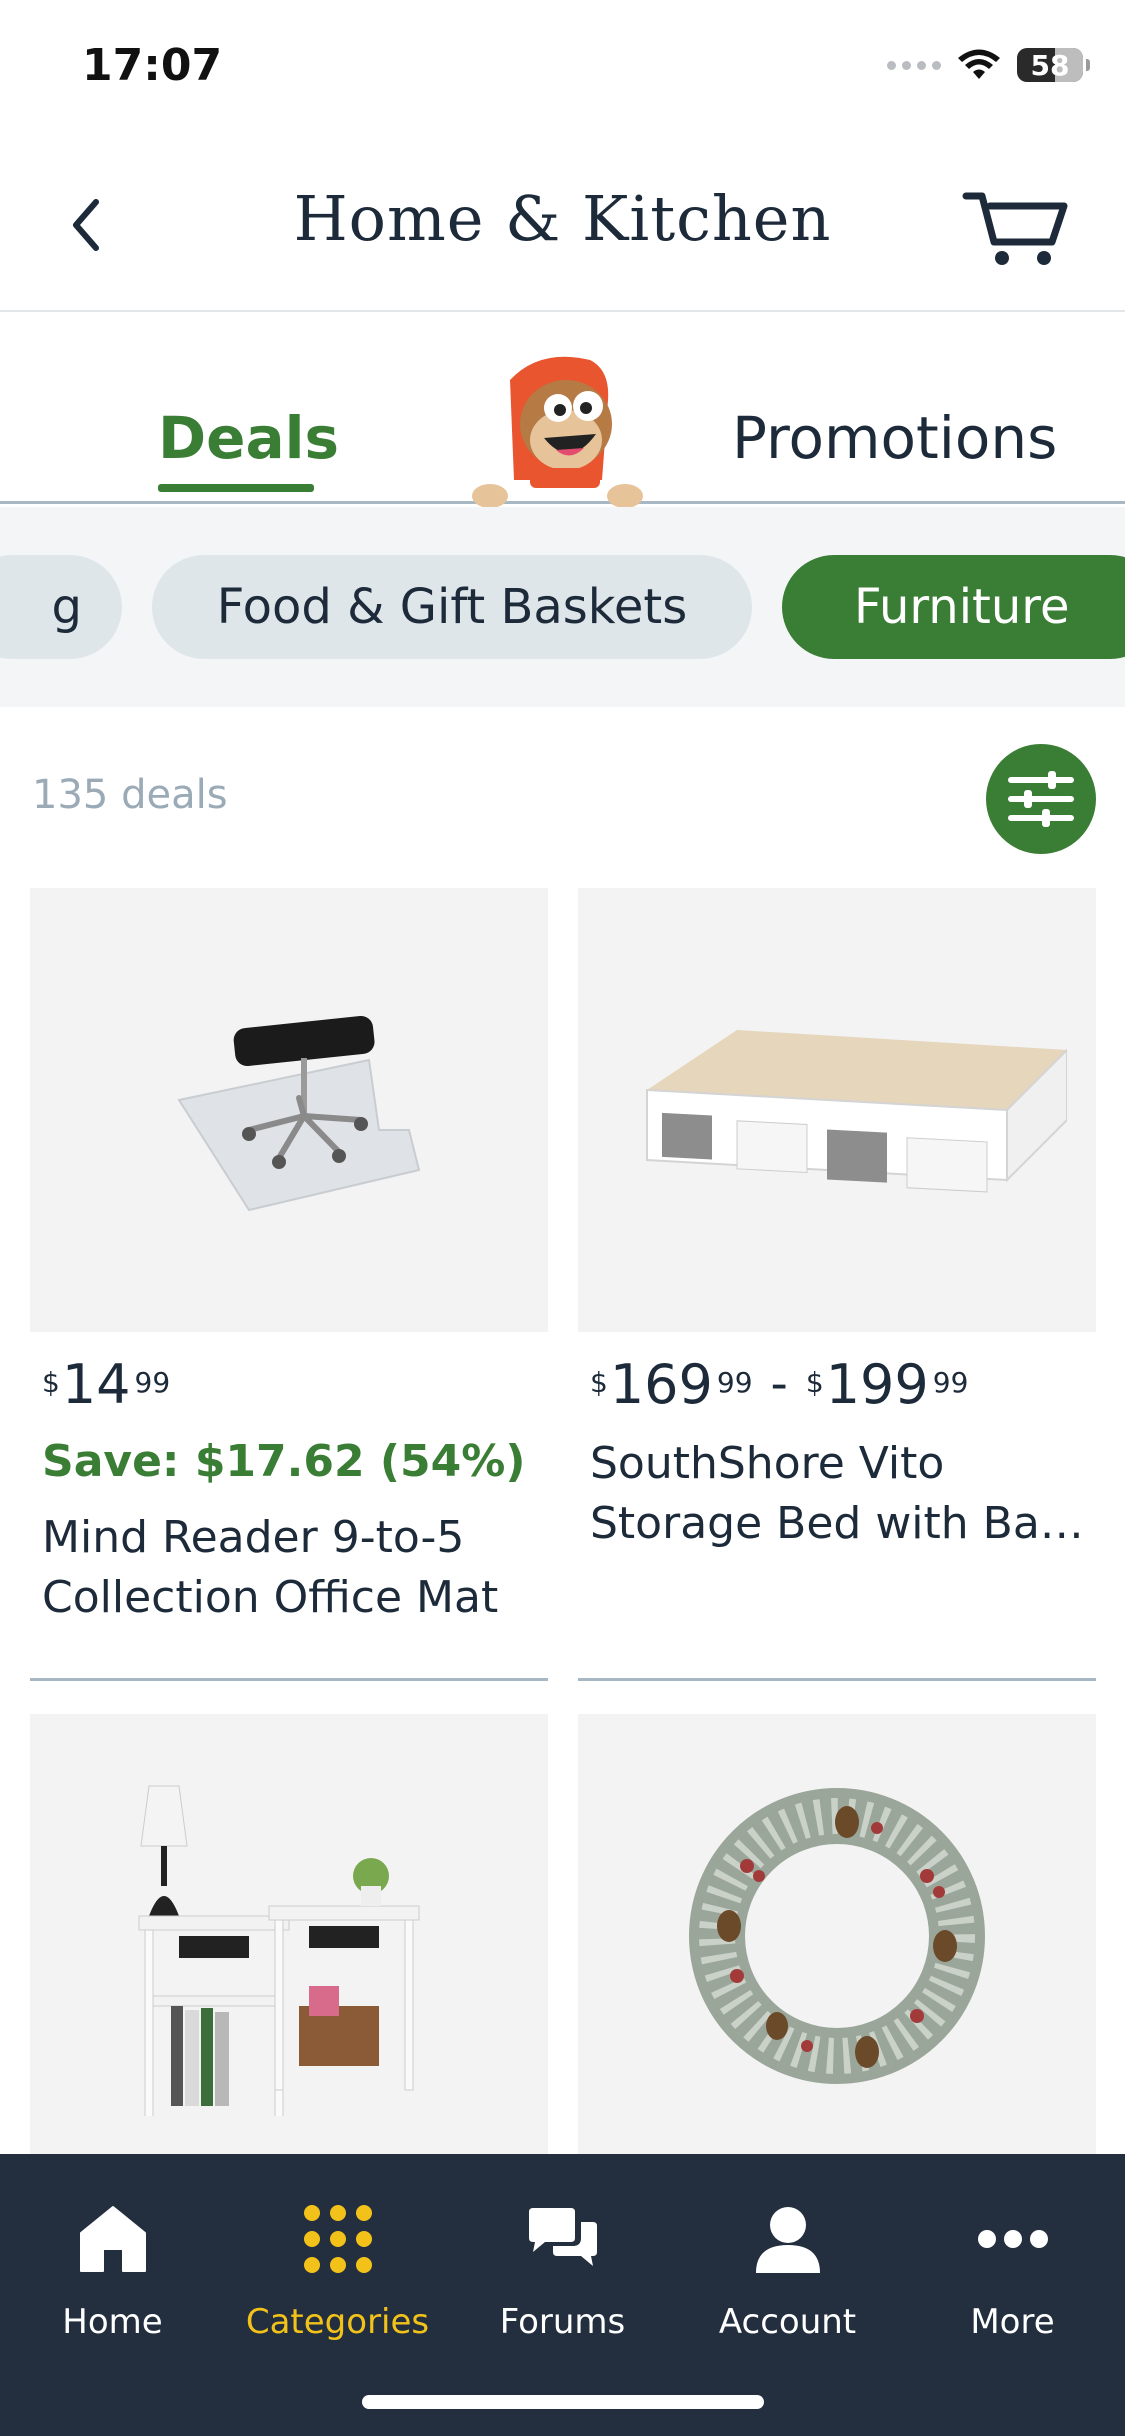 The height and width of the screenshot is (2436, 1125). What do you see at coordinates (248, 438) in the screenshot?
I see `tab-deals: Deals` at bounding box center [248, 438].